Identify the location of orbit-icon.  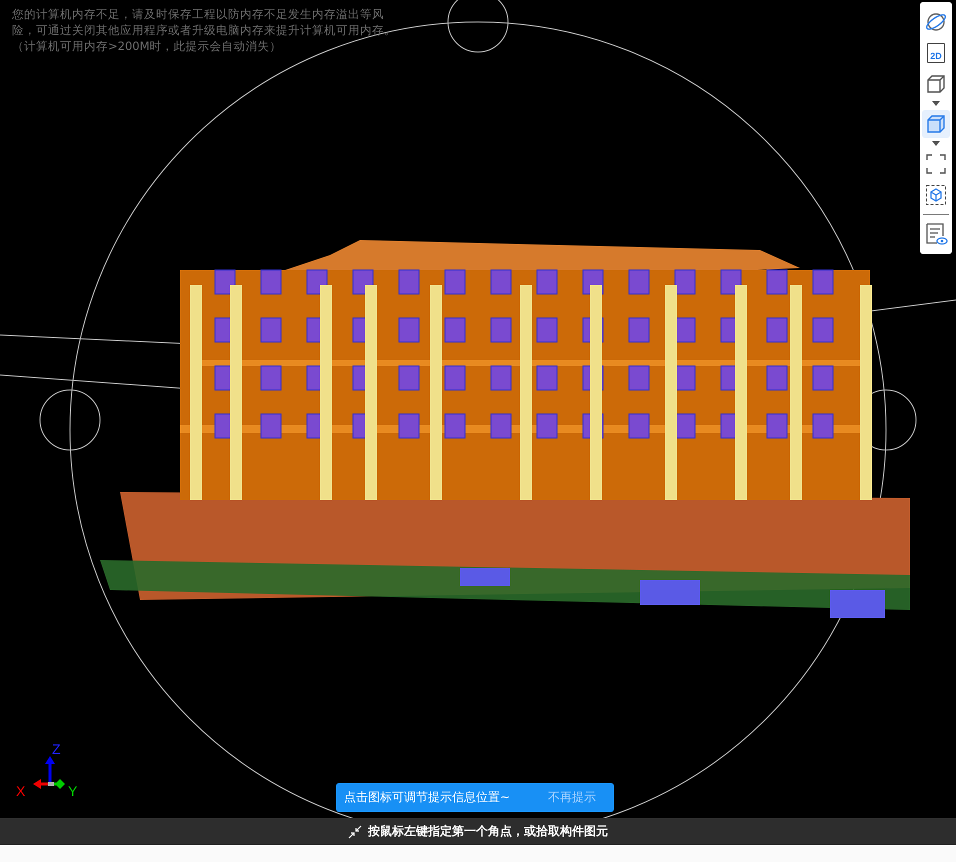
(936, 22).